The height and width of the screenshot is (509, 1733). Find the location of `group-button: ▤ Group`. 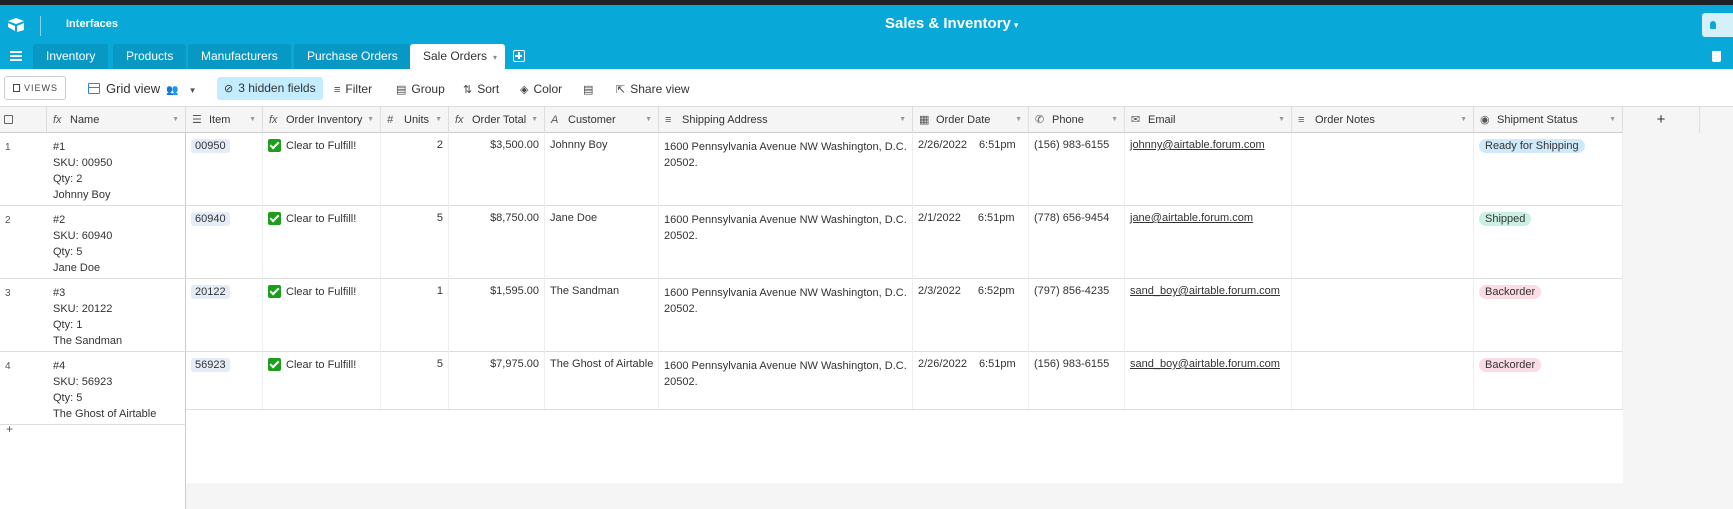

group-button: ▤ Group is located at coordinates (420, 89).